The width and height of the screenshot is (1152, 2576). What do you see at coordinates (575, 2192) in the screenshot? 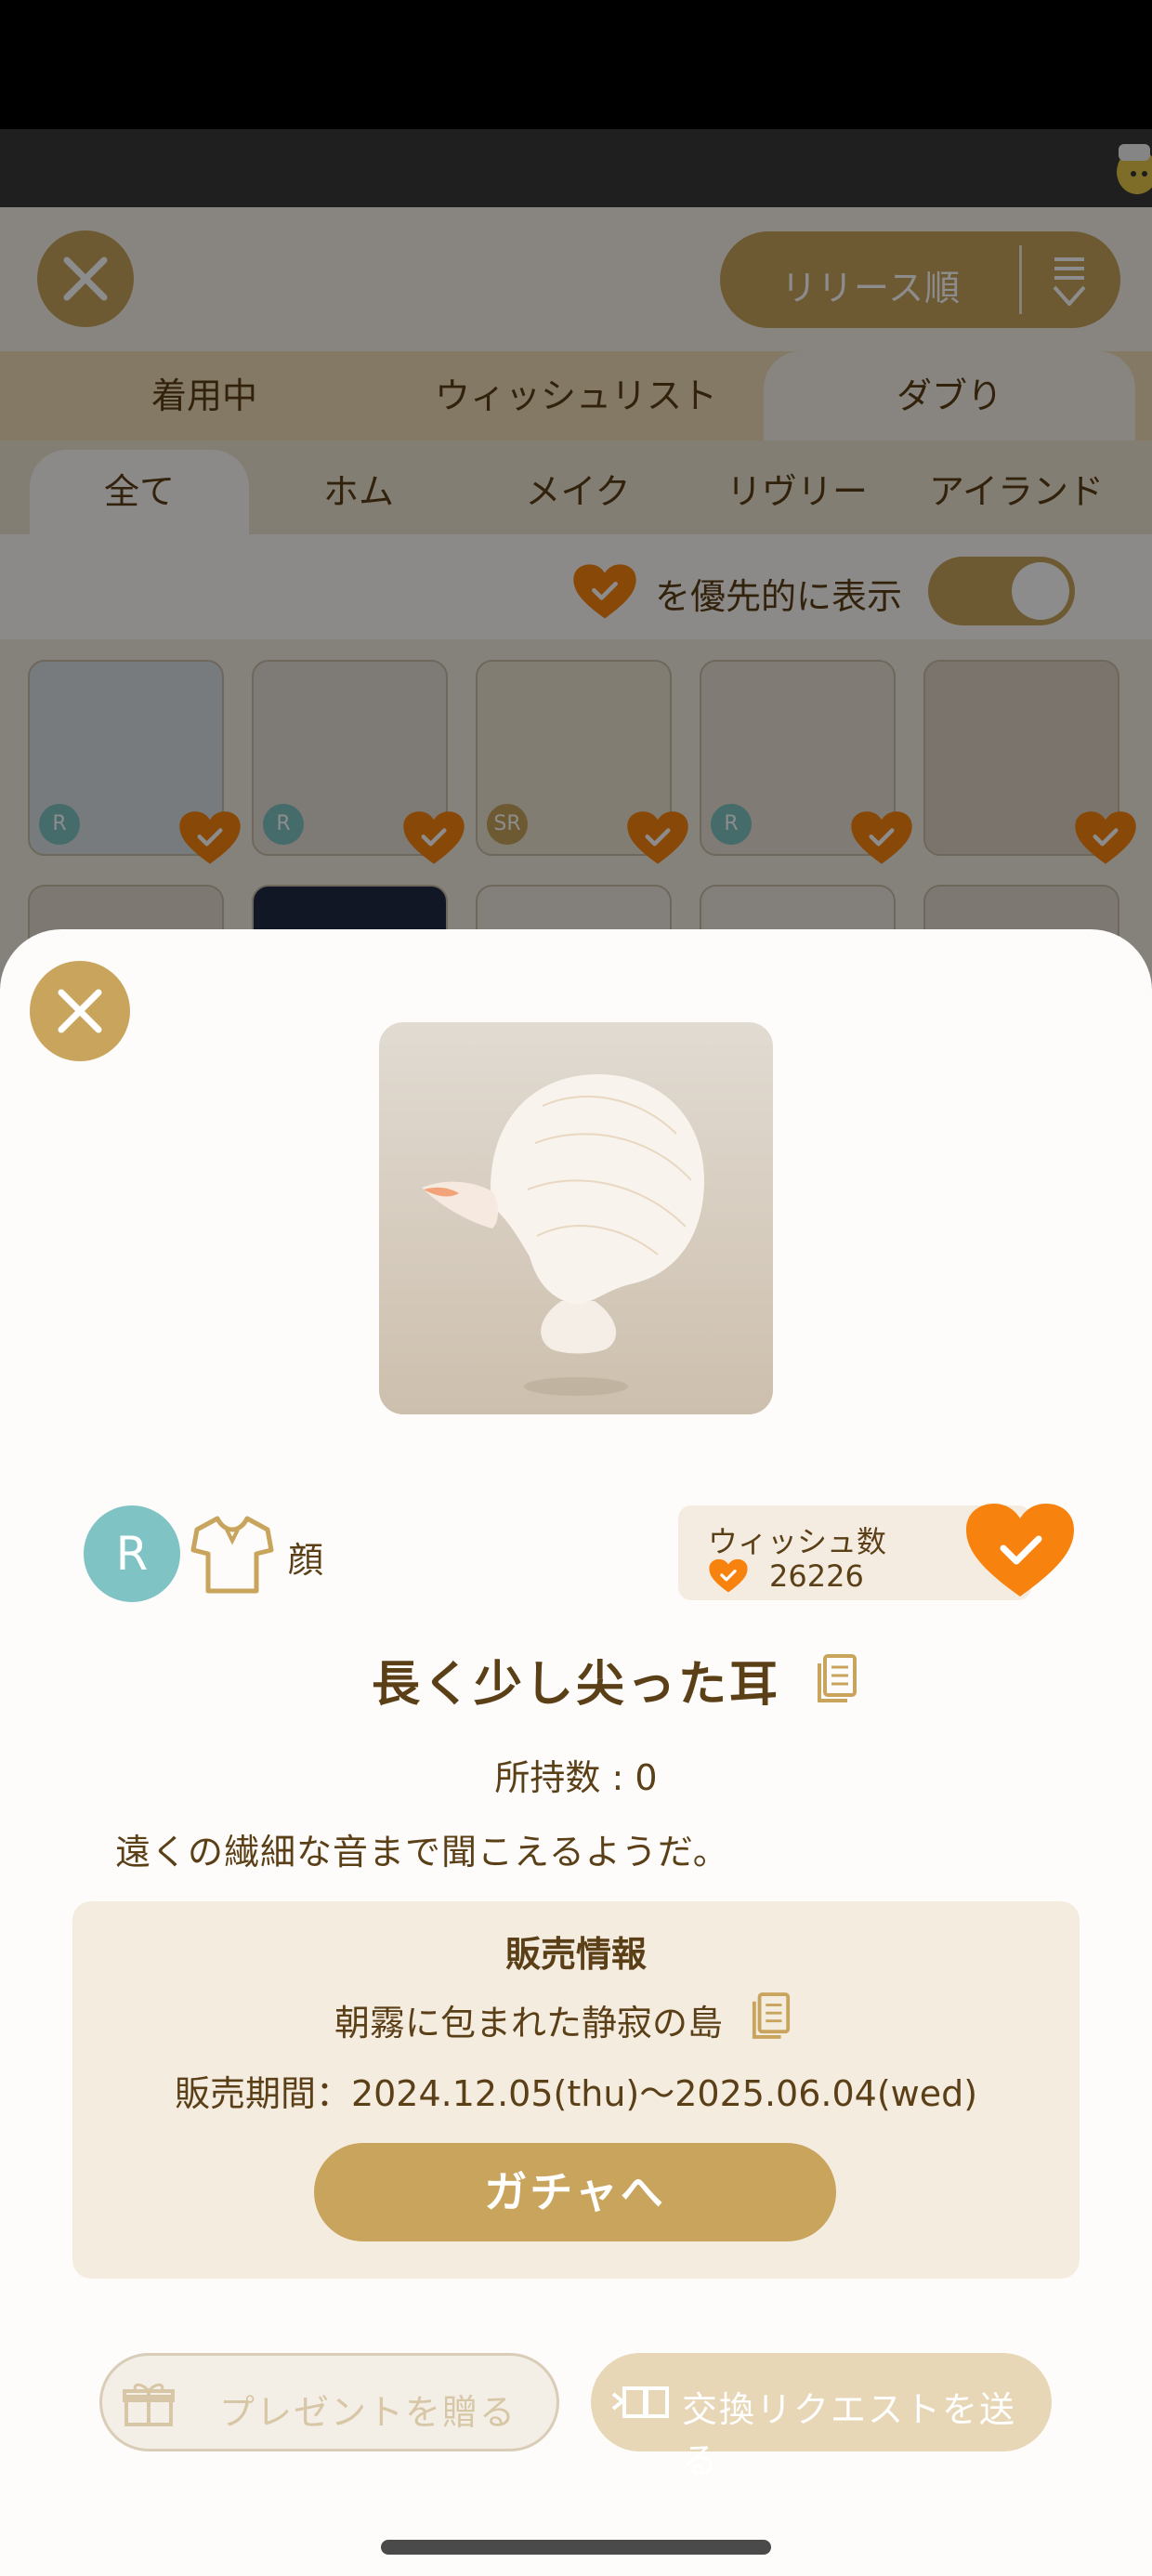
I see `go-to-gacha-button: ガチャへ` at bounding box center [575, 2192].